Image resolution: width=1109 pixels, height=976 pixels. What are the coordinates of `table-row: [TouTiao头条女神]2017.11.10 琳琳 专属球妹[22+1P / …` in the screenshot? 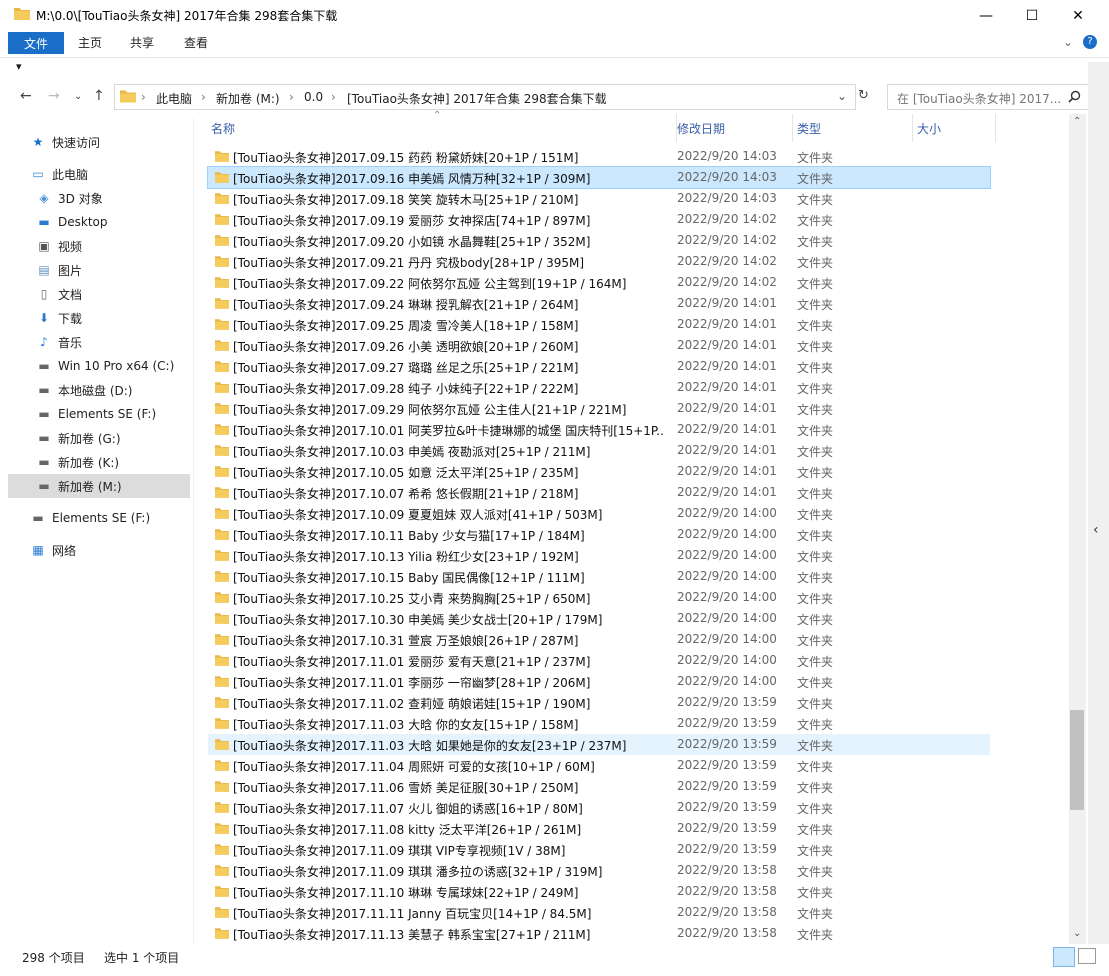 It's located at (599, 891).